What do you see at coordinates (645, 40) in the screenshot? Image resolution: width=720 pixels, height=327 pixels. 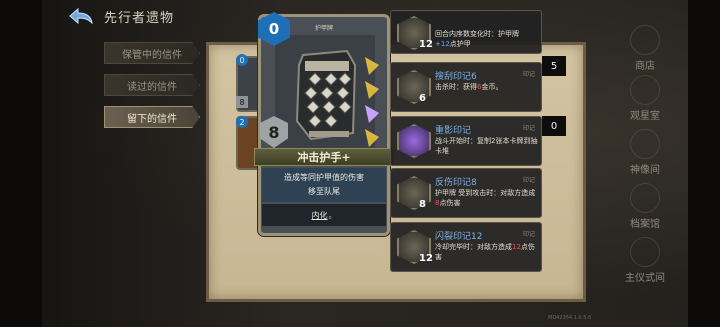 I see `shop-icon` at bounding box center [645, 40].